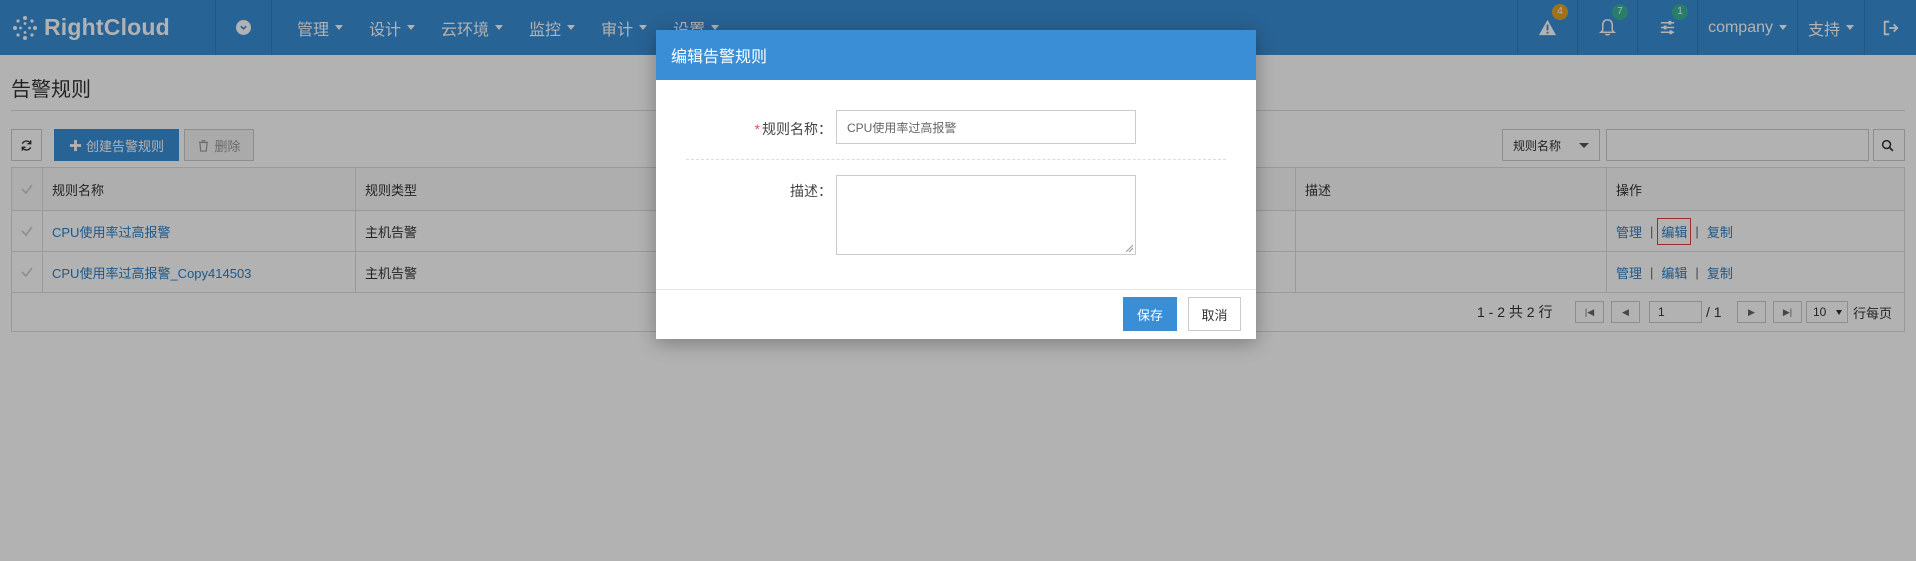 Image resolution: width=1916 pixels, height=561 pixels. I want to click on resize-grip-icon, so click(1129, 248).